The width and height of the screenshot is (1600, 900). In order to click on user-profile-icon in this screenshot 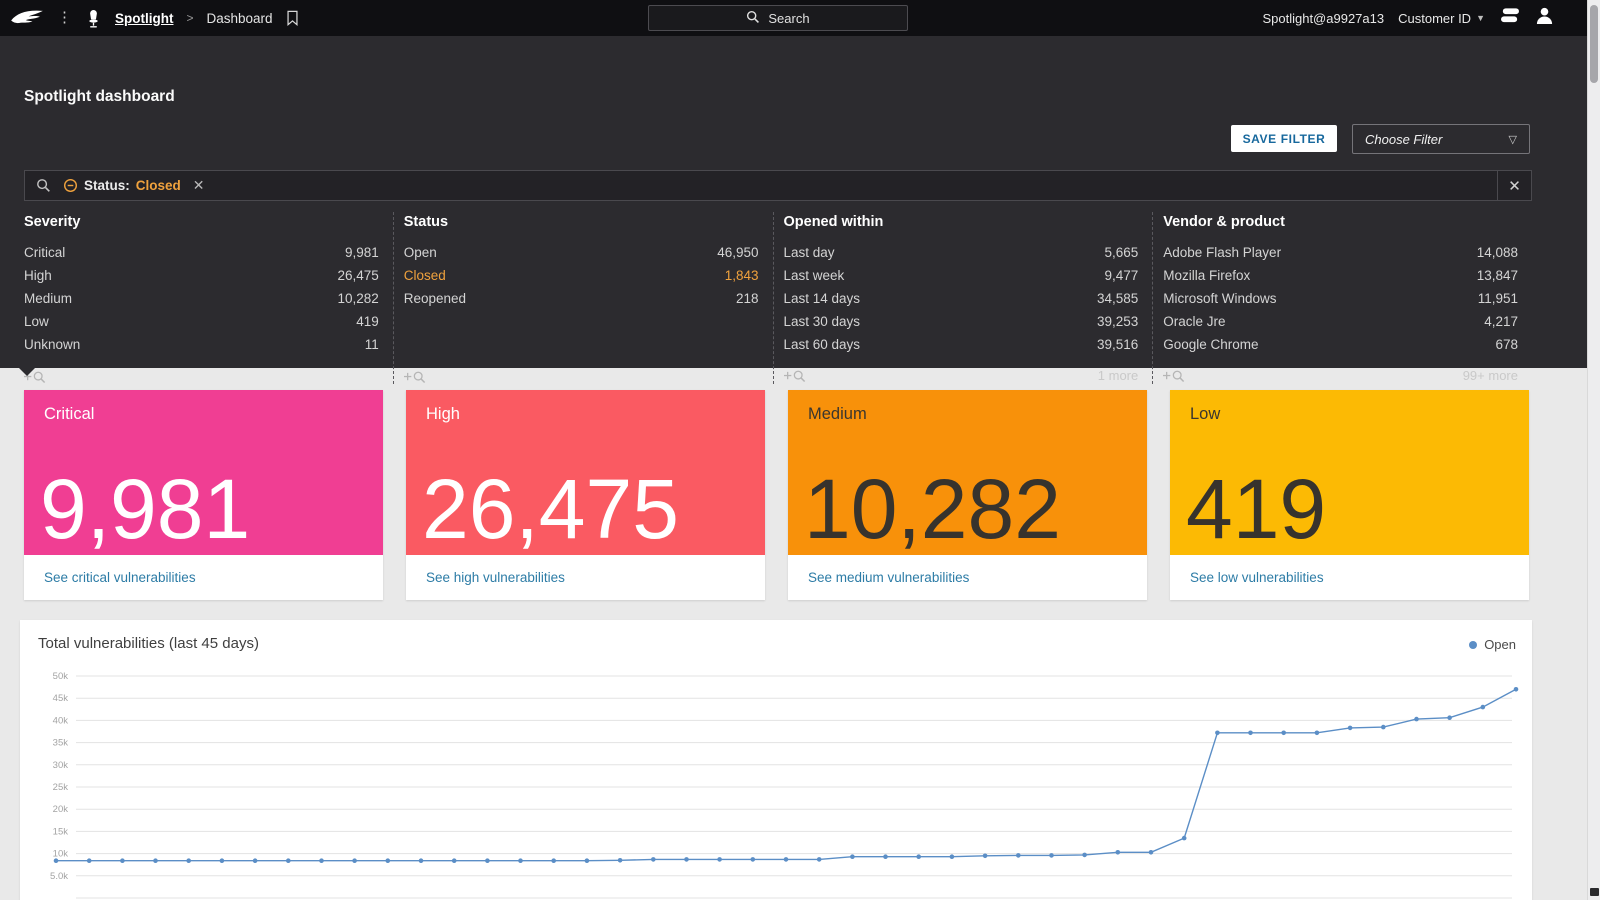, I will do `click(1544, 18)`.